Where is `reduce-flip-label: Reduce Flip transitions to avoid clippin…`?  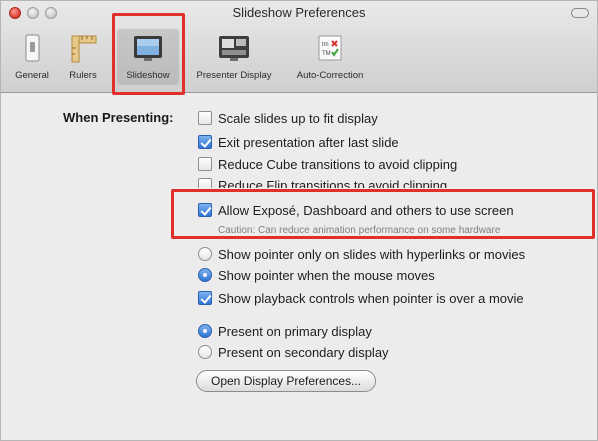
reduce-flip-label: Reduce Flip transitions to avoid clippin… is located at coordinates (333, 183).